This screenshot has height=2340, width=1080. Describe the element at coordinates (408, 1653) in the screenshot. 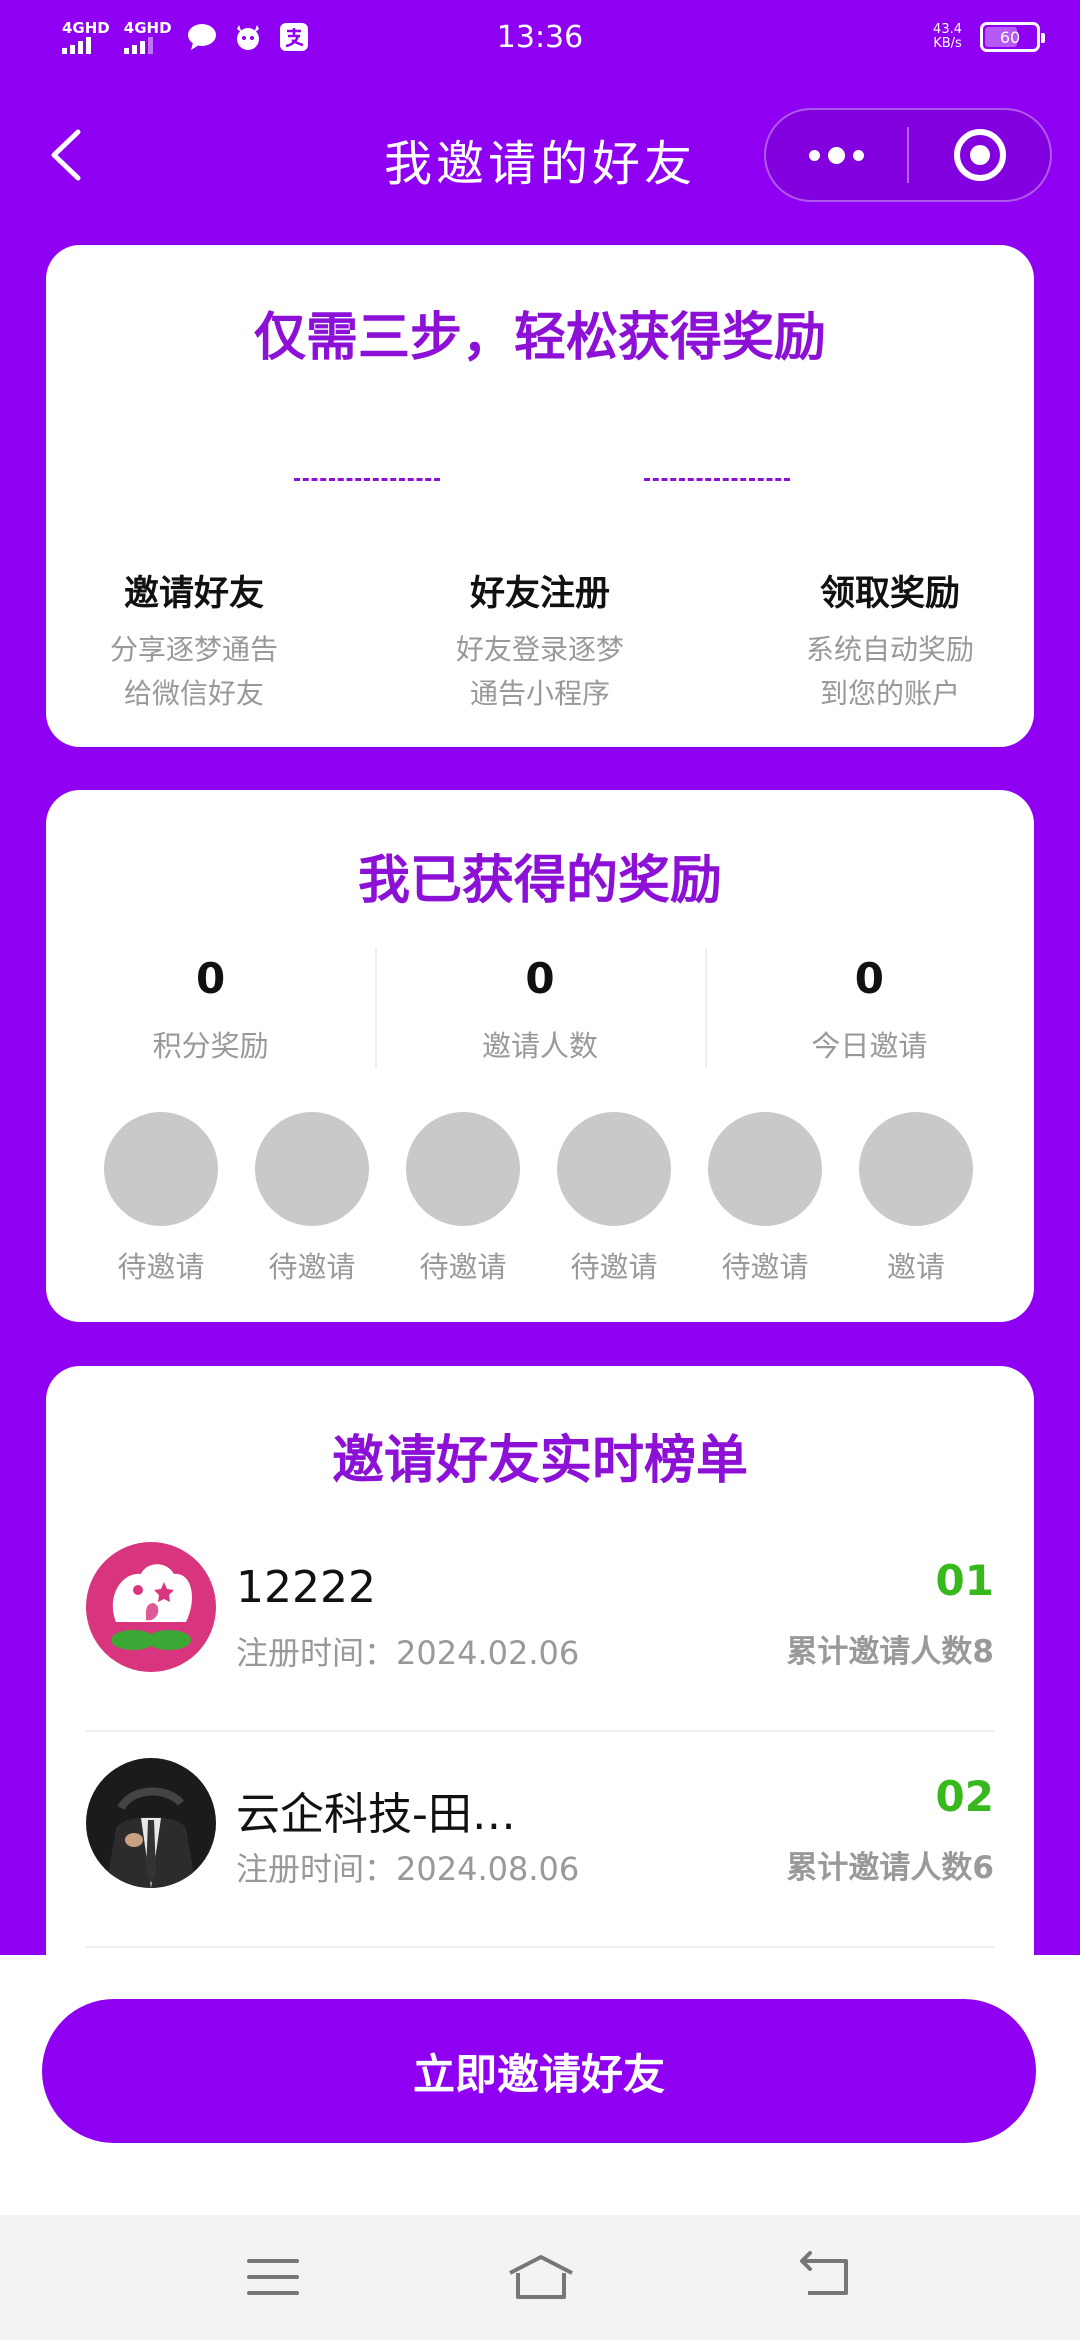

I see `register-time: 注册时间：2024.02.06` at that location.